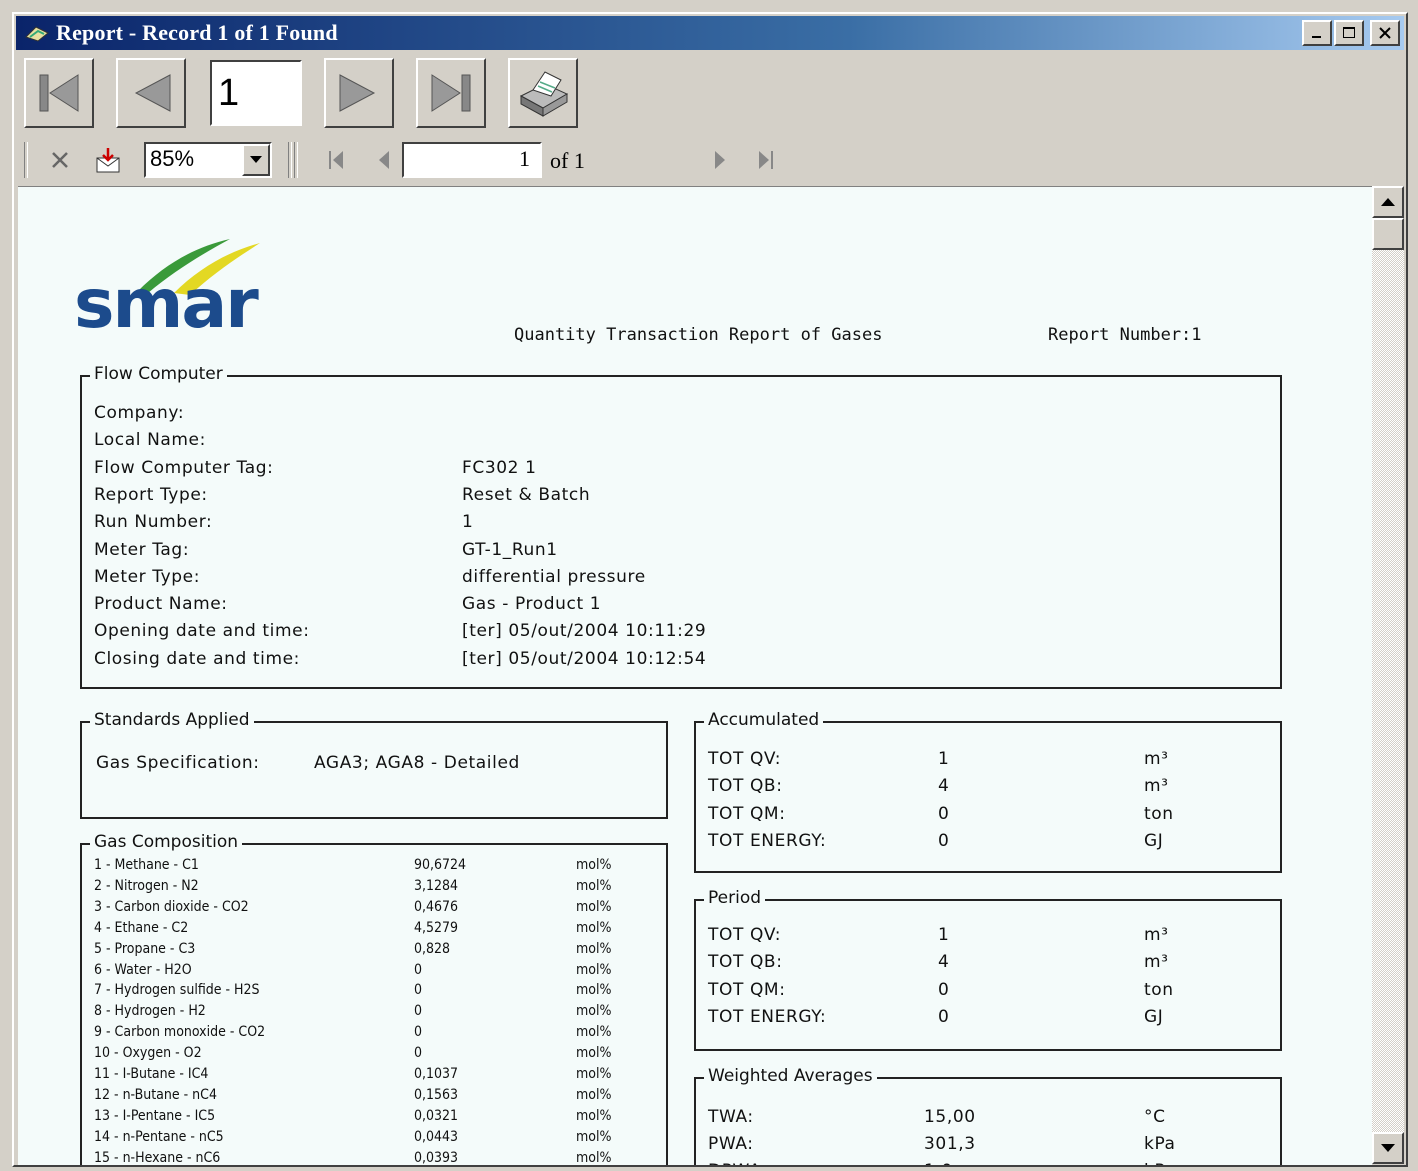  I want to click on gas-component-name: 10 - Oxygen - O2, so click(148, 1053).